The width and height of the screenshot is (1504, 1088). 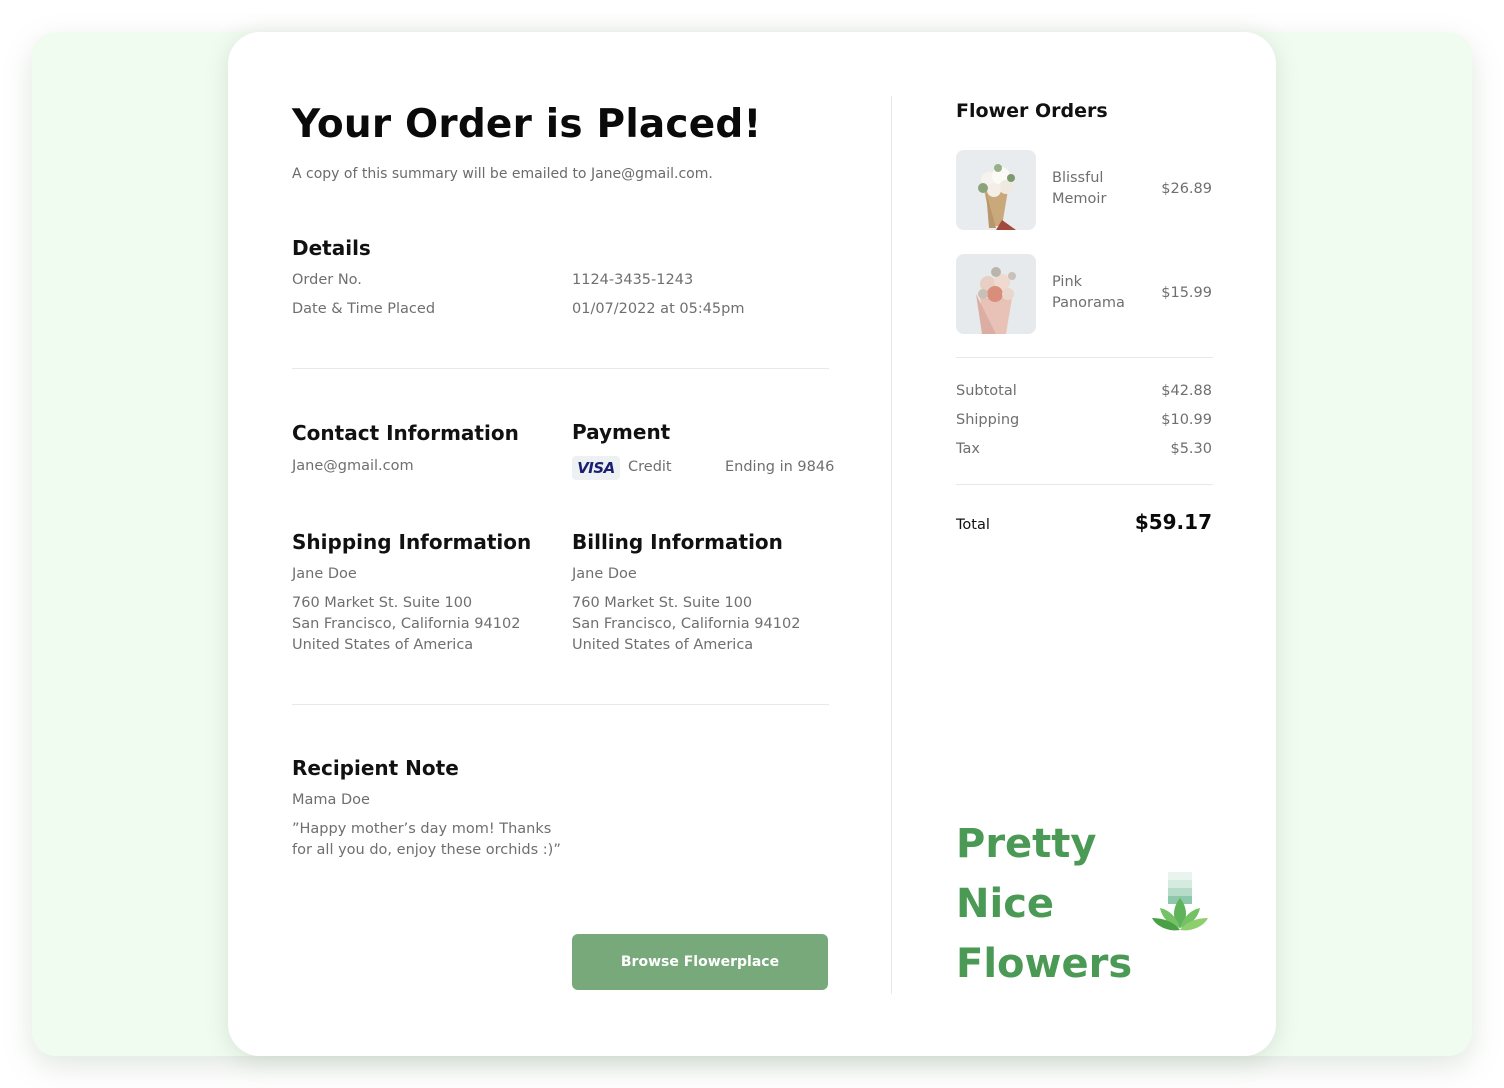 What do you see at coordinates (988, 420) in the screenshot?
I see `shipping-cost-label: Shipping` at bounding box center [988, 420].